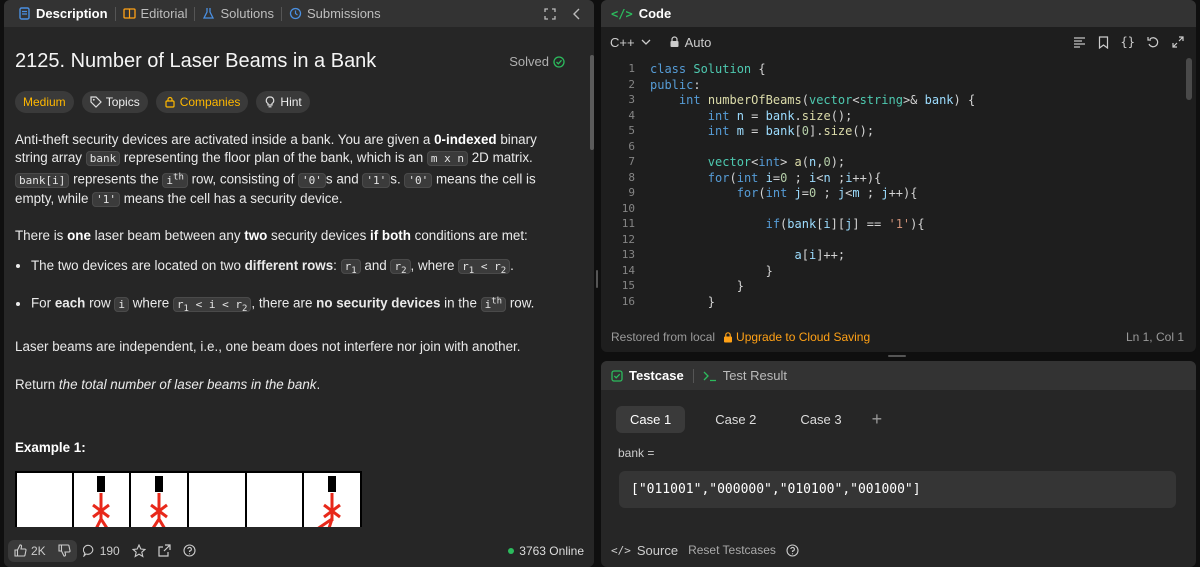 This screenshot has width=1200, height=567. I want to click on code-line: 15 }, so click(682, 286).